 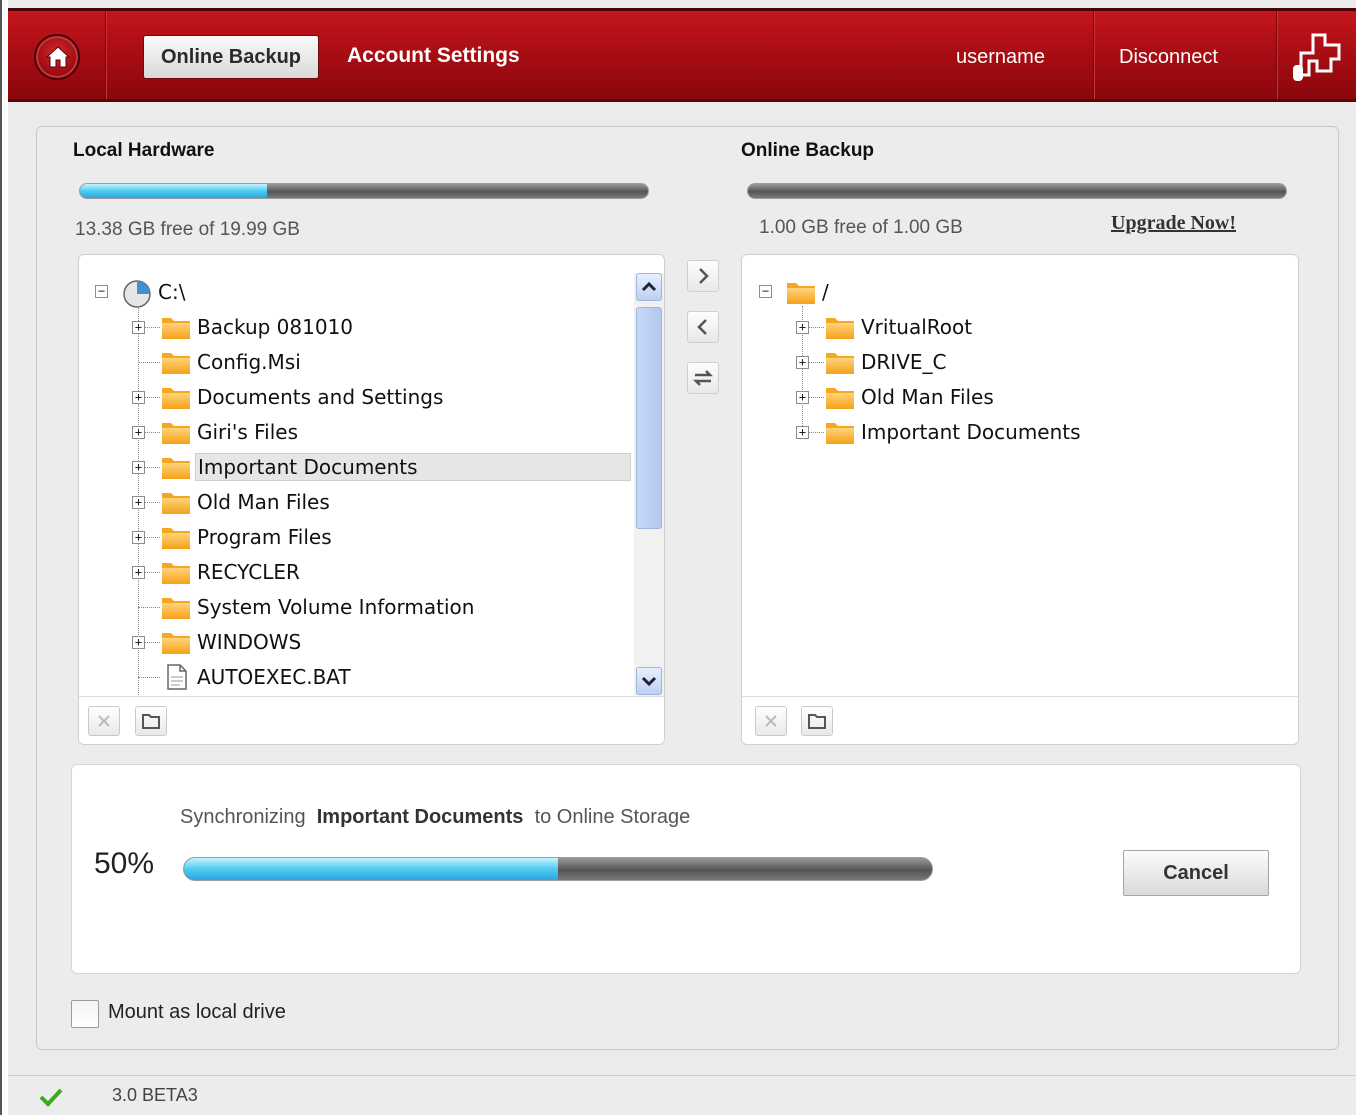 What do you see at coordinates (917, 327) in the screenshot?
I see `tree-item-label: VritualRoot` at bounding box center [917, 327].